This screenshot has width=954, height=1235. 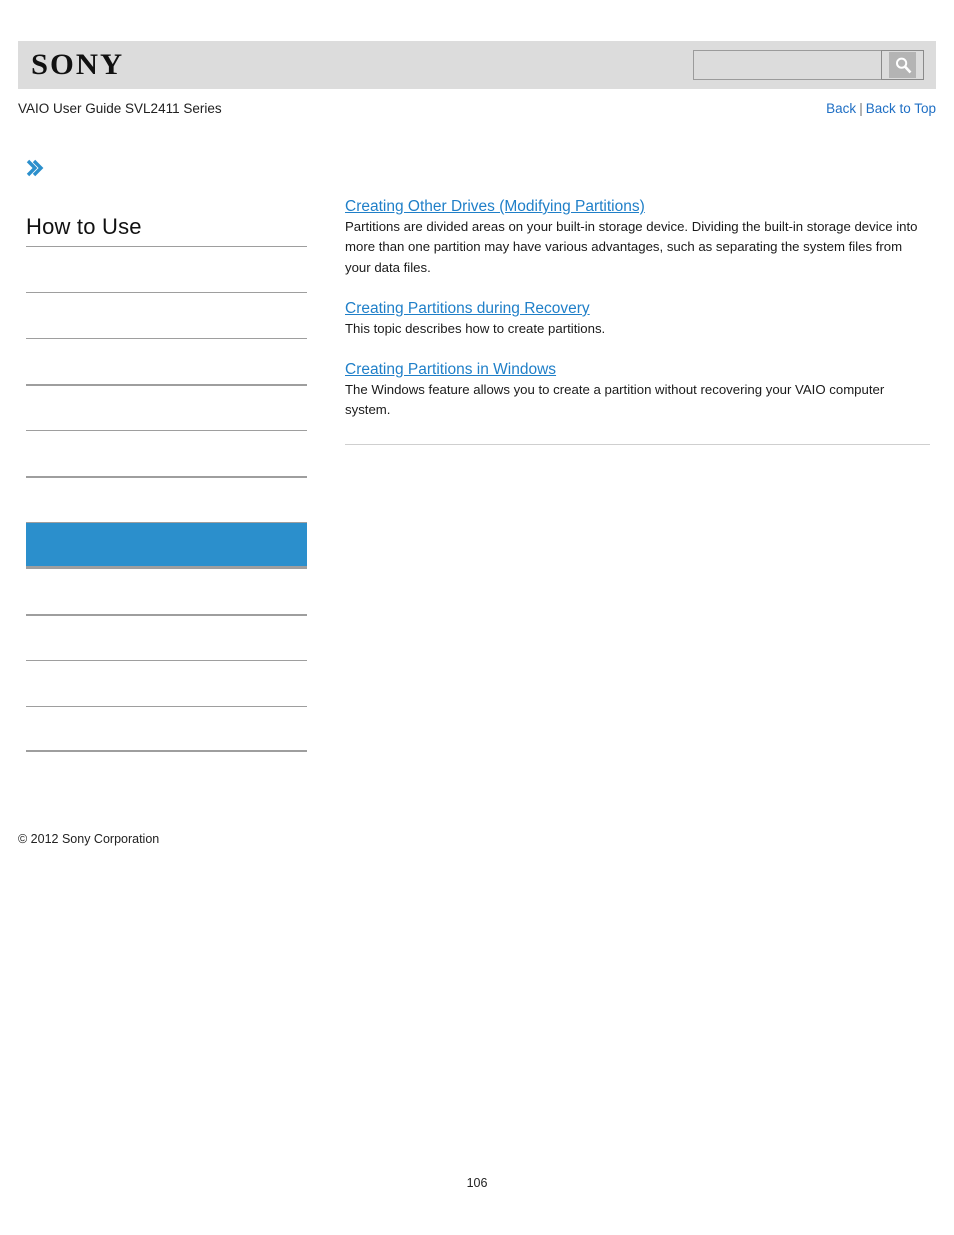 I want to click on header-navigation: Back | Back to Top, so click(x=881, y=108).